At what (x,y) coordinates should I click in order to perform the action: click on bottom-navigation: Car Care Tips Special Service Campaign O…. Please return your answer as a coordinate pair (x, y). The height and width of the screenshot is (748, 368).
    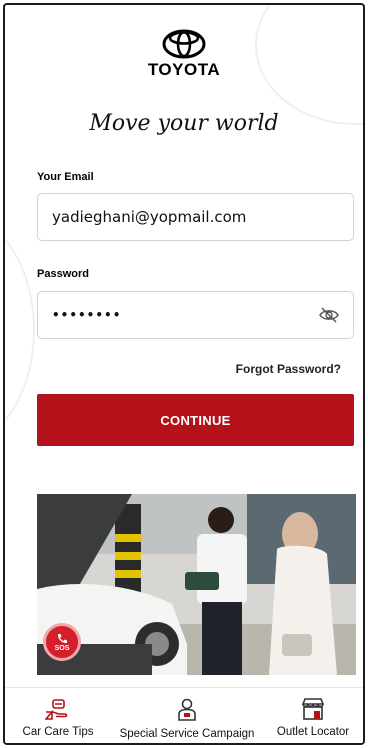
    Looking at the image, I should click on (184, 715).